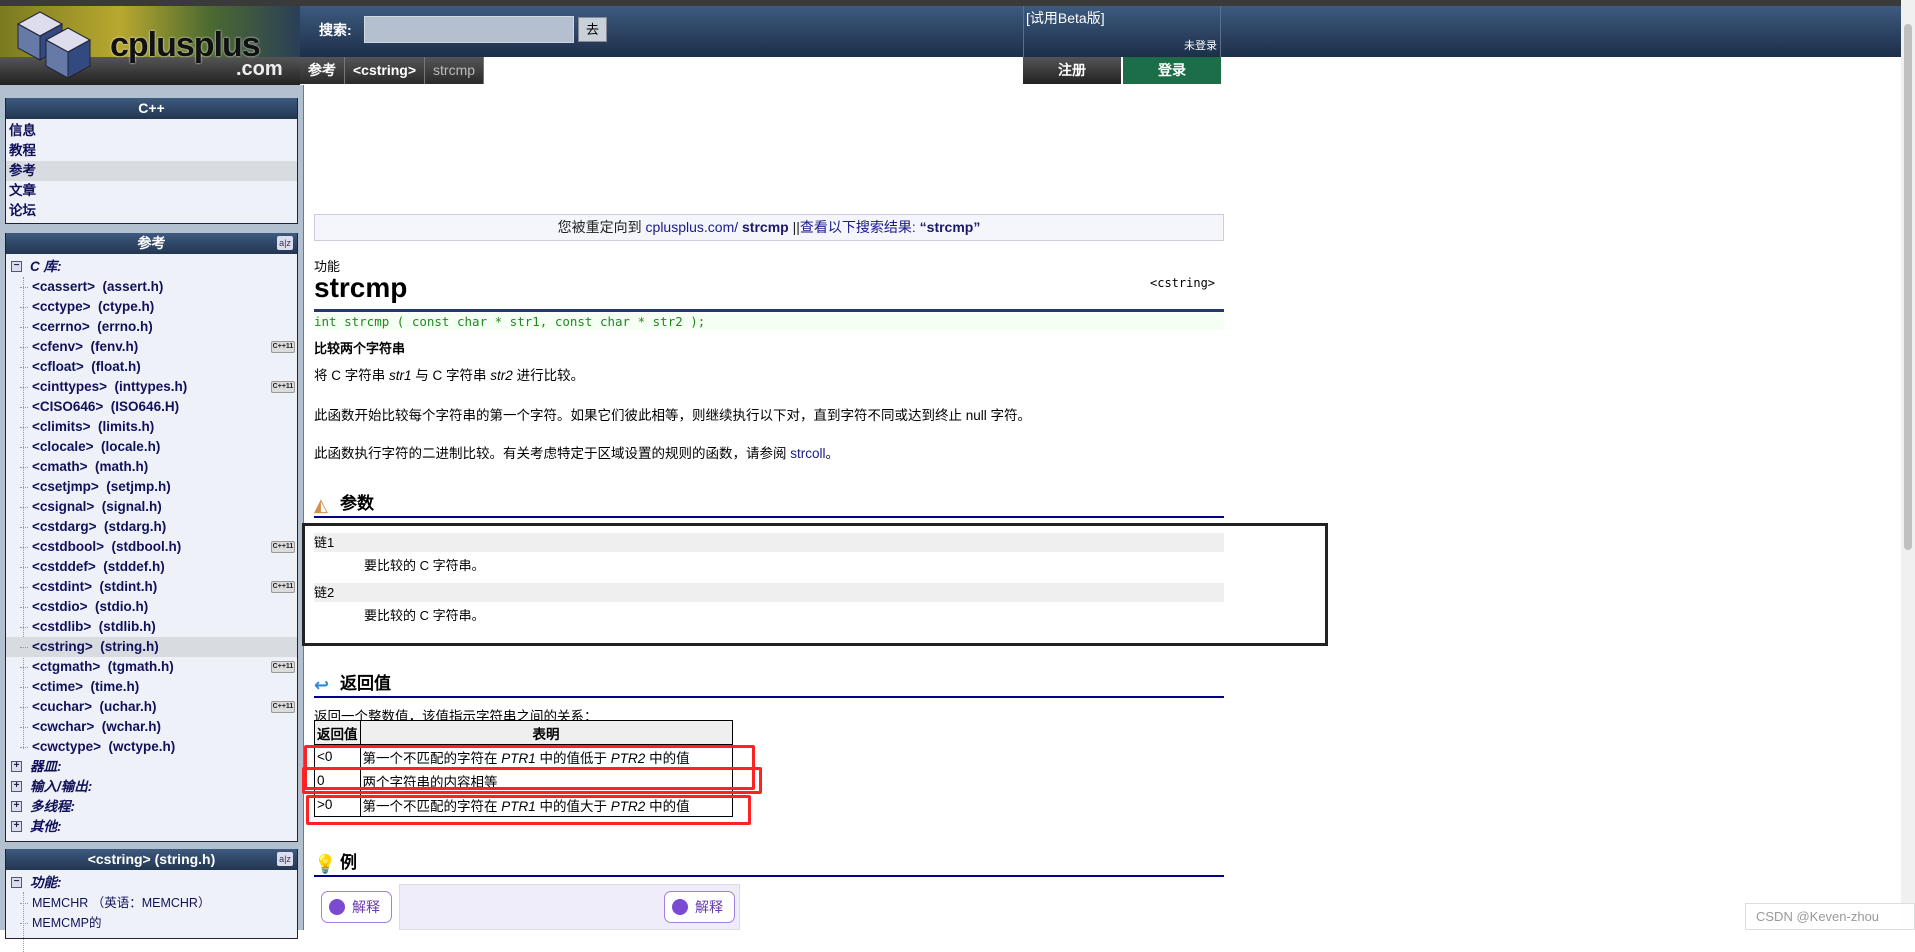  I want to click on search-button: 去, so click(592, 29).